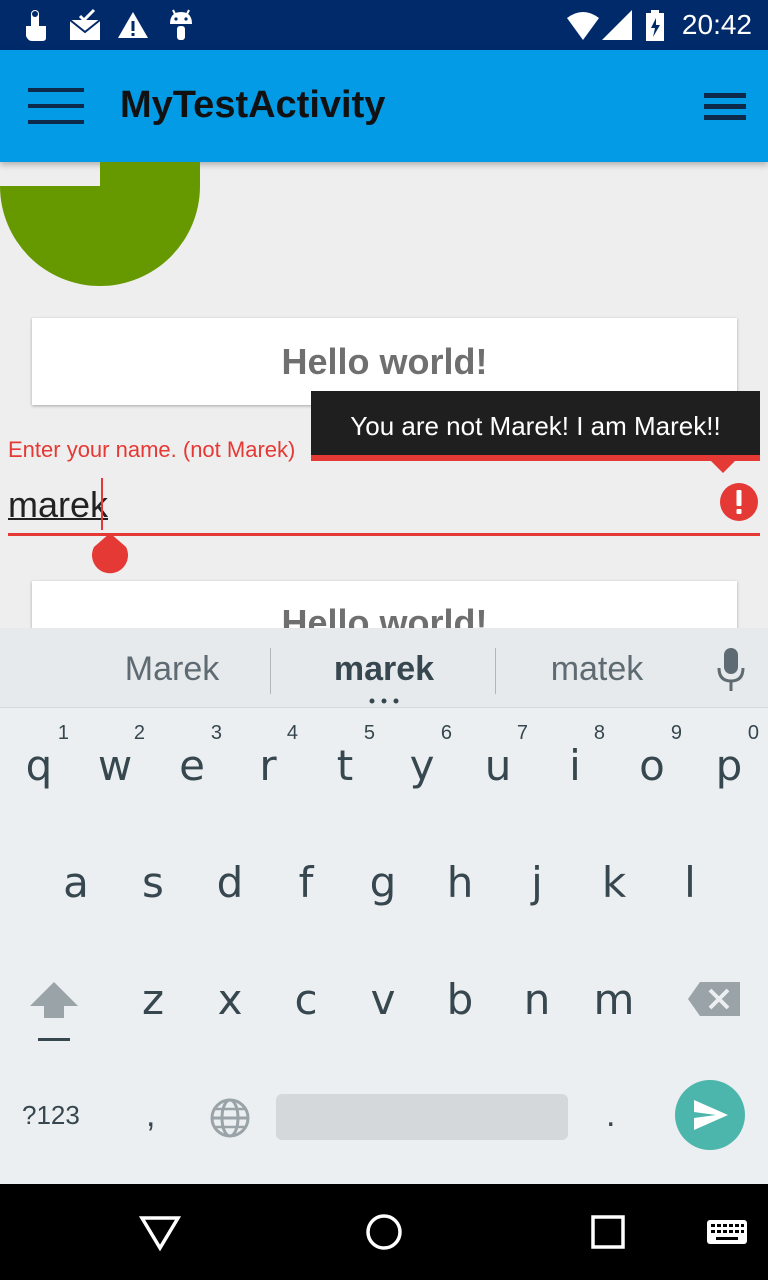  Describe the element at coordinates (655, 25) in the screenshot. I see `battery-icon` at that location.